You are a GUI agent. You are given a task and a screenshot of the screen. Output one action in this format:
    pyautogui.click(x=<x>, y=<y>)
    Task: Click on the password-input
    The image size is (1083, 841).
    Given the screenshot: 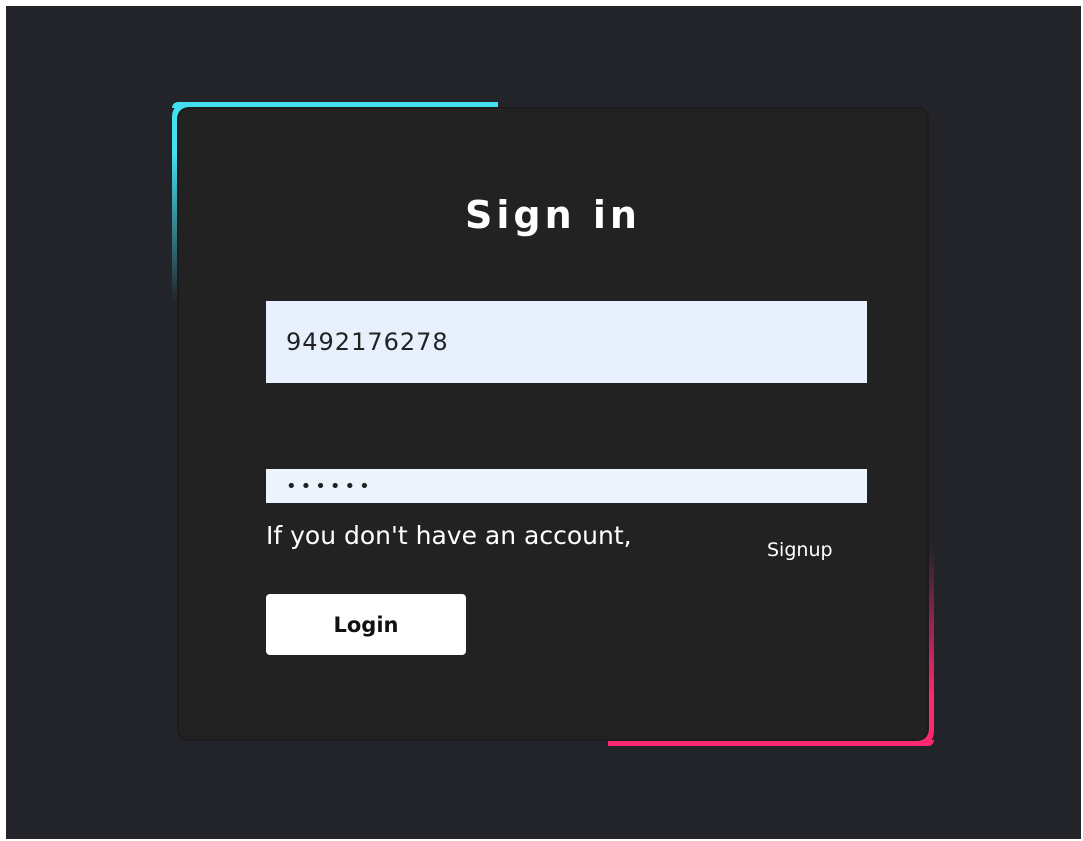 What is the action you would take?
    pyautogui.click(x=566, y=486)
    